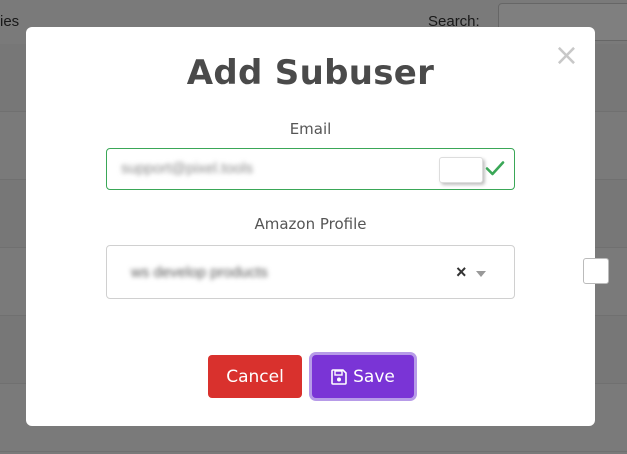 Image resolution: width=627 pixels, height=454 pixels. I want to click on check-icon, so click(495, 168).